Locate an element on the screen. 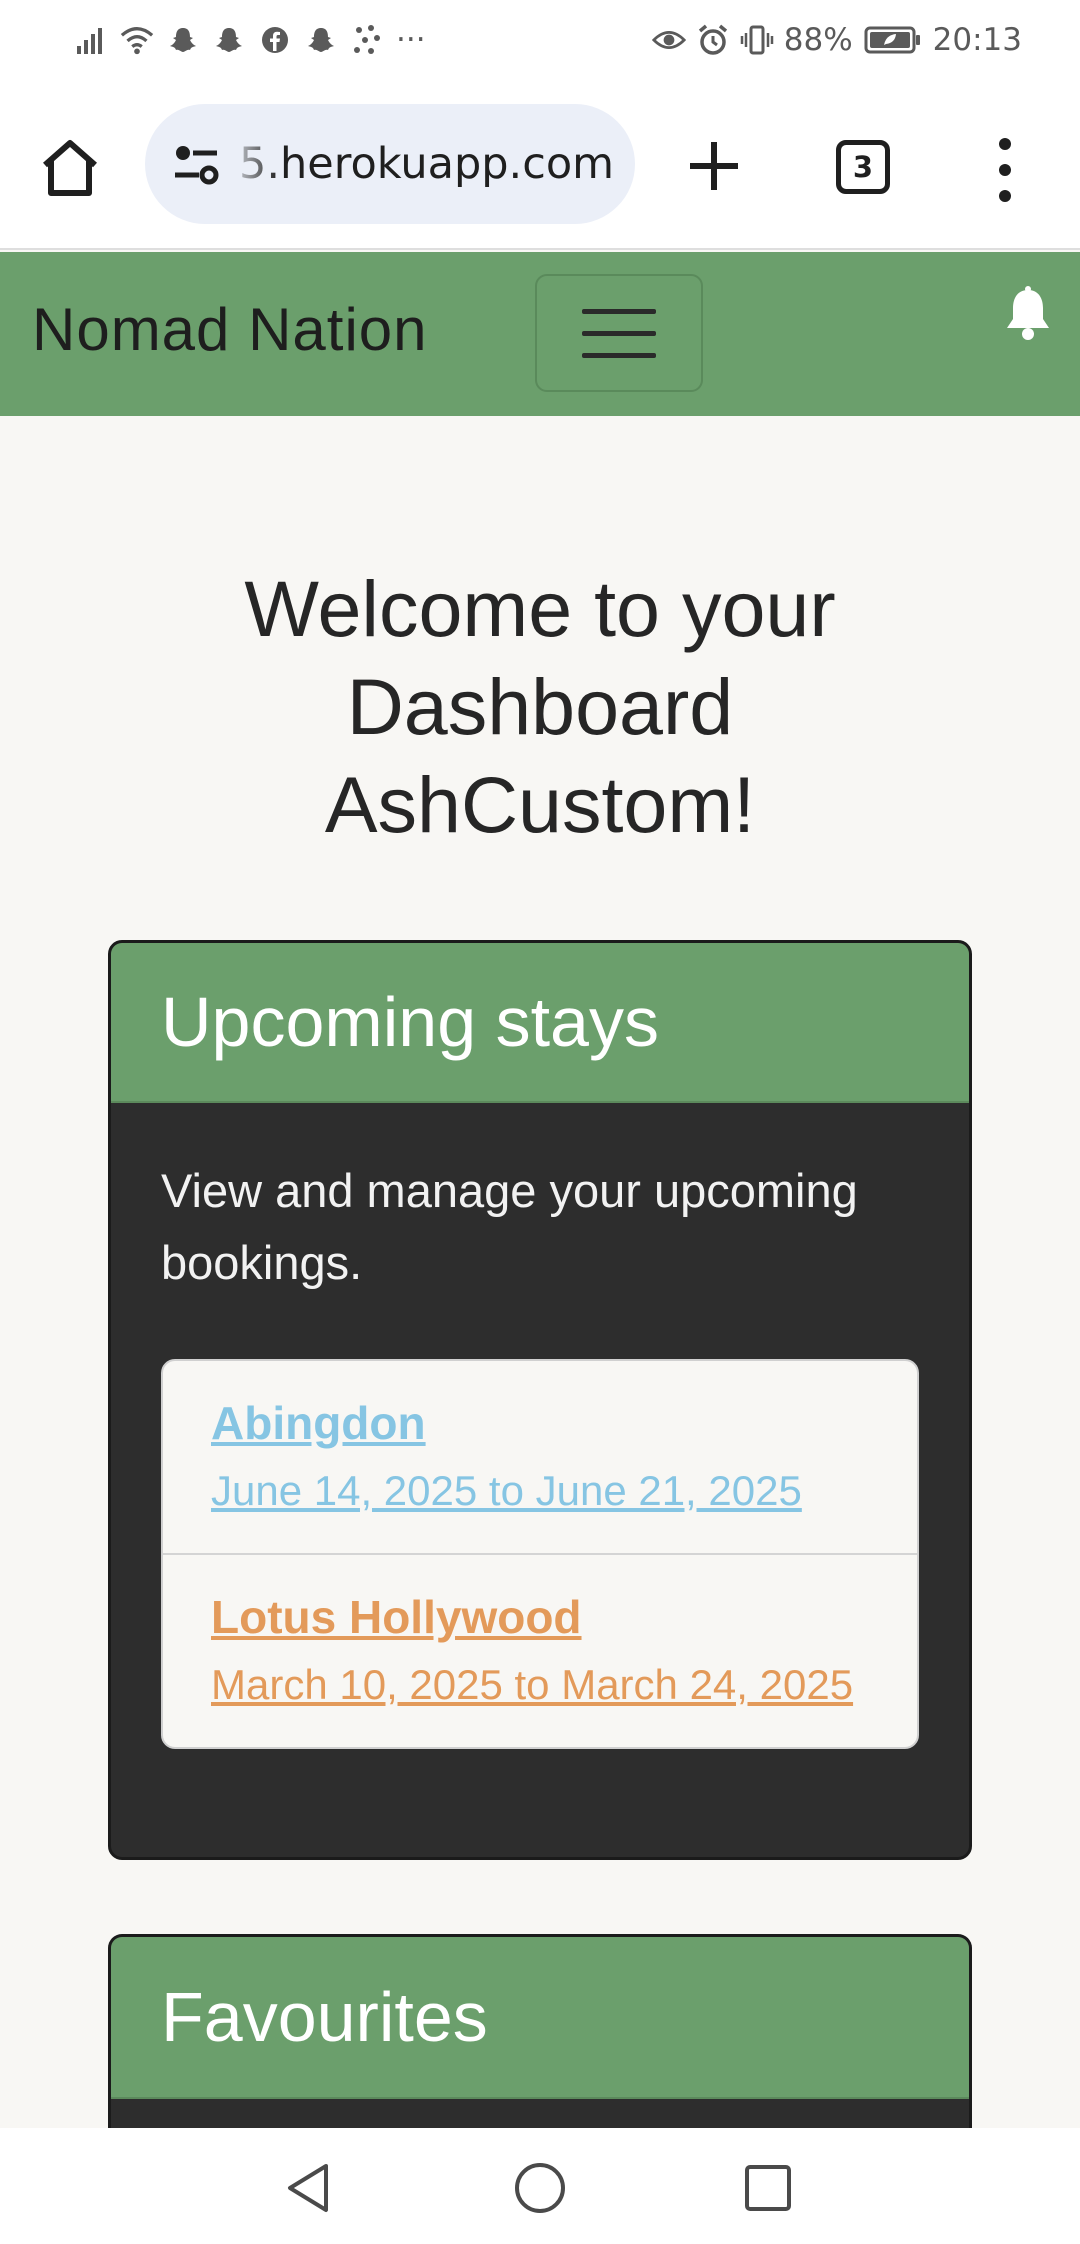 Image resolution: width=1080 pixels, height=2244 pixels. battery-saver-icon is located at coordinates (893, 40).